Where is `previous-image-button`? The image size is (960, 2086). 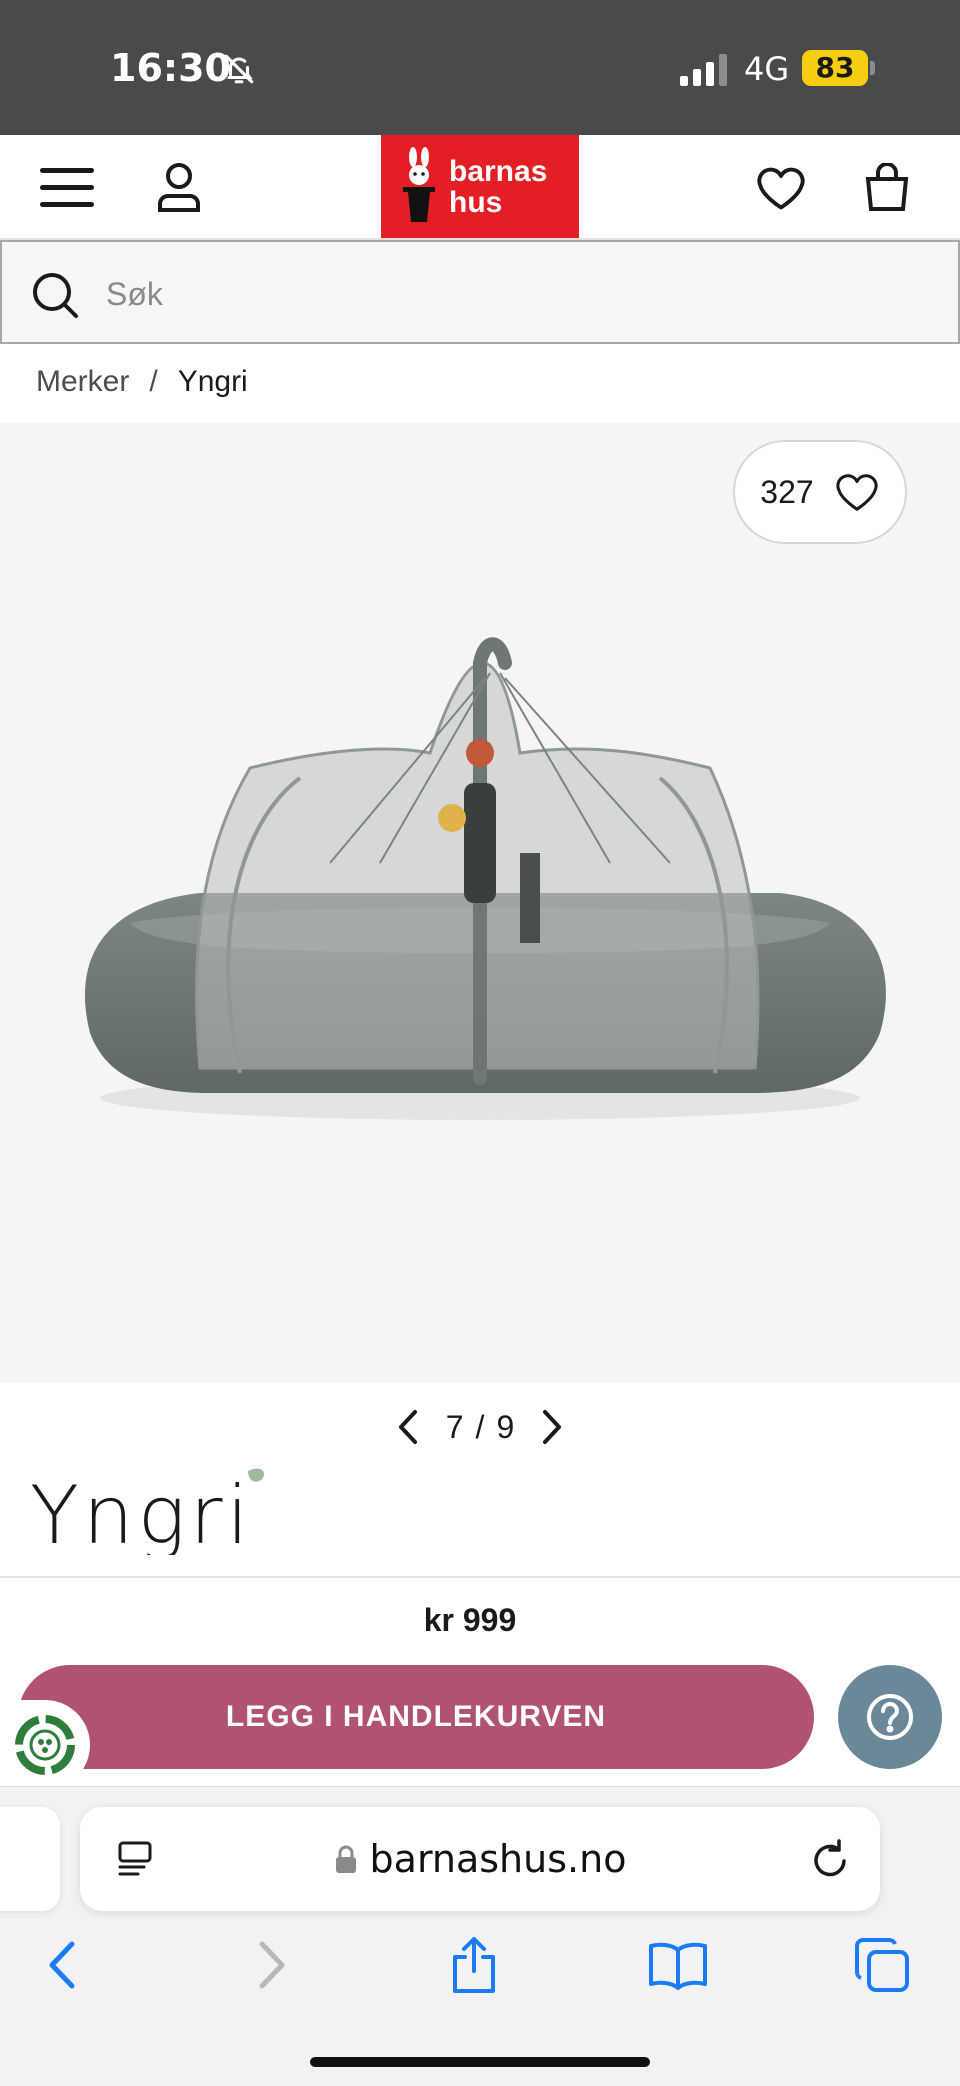
previous-image-button is located at coordinates (408, 1427).